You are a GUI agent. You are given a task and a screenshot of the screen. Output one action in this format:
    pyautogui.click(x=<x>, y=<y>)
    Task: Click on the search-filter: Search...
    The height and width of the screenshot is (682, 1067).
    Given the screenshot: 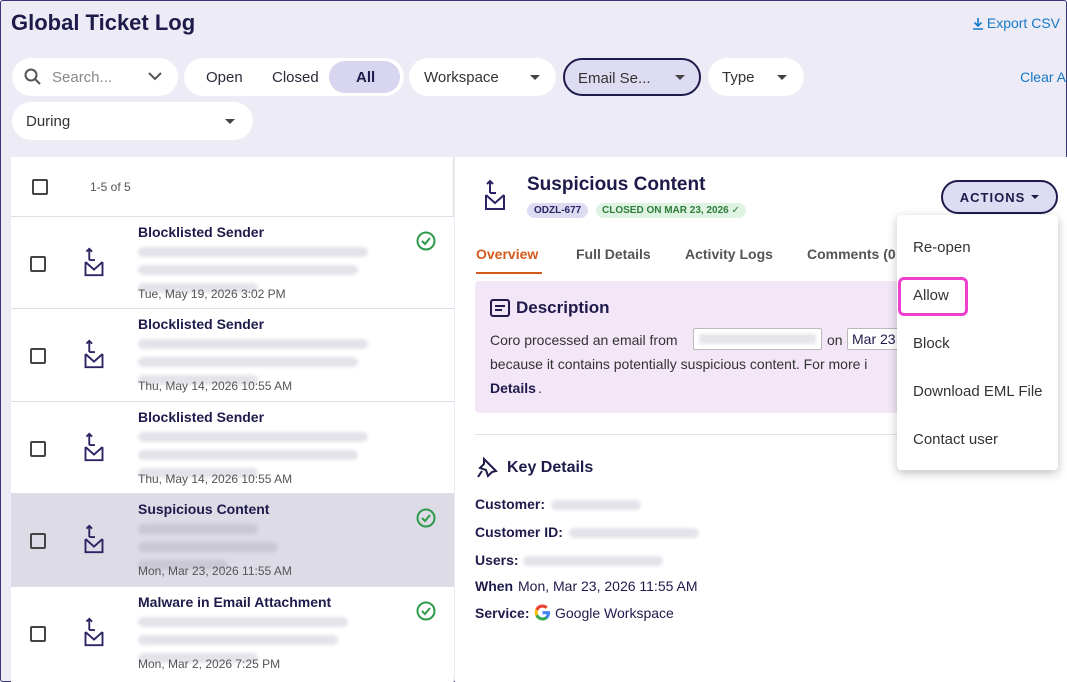 What is the action you would take?
    pyautogui.click(x=95, y=77)
    